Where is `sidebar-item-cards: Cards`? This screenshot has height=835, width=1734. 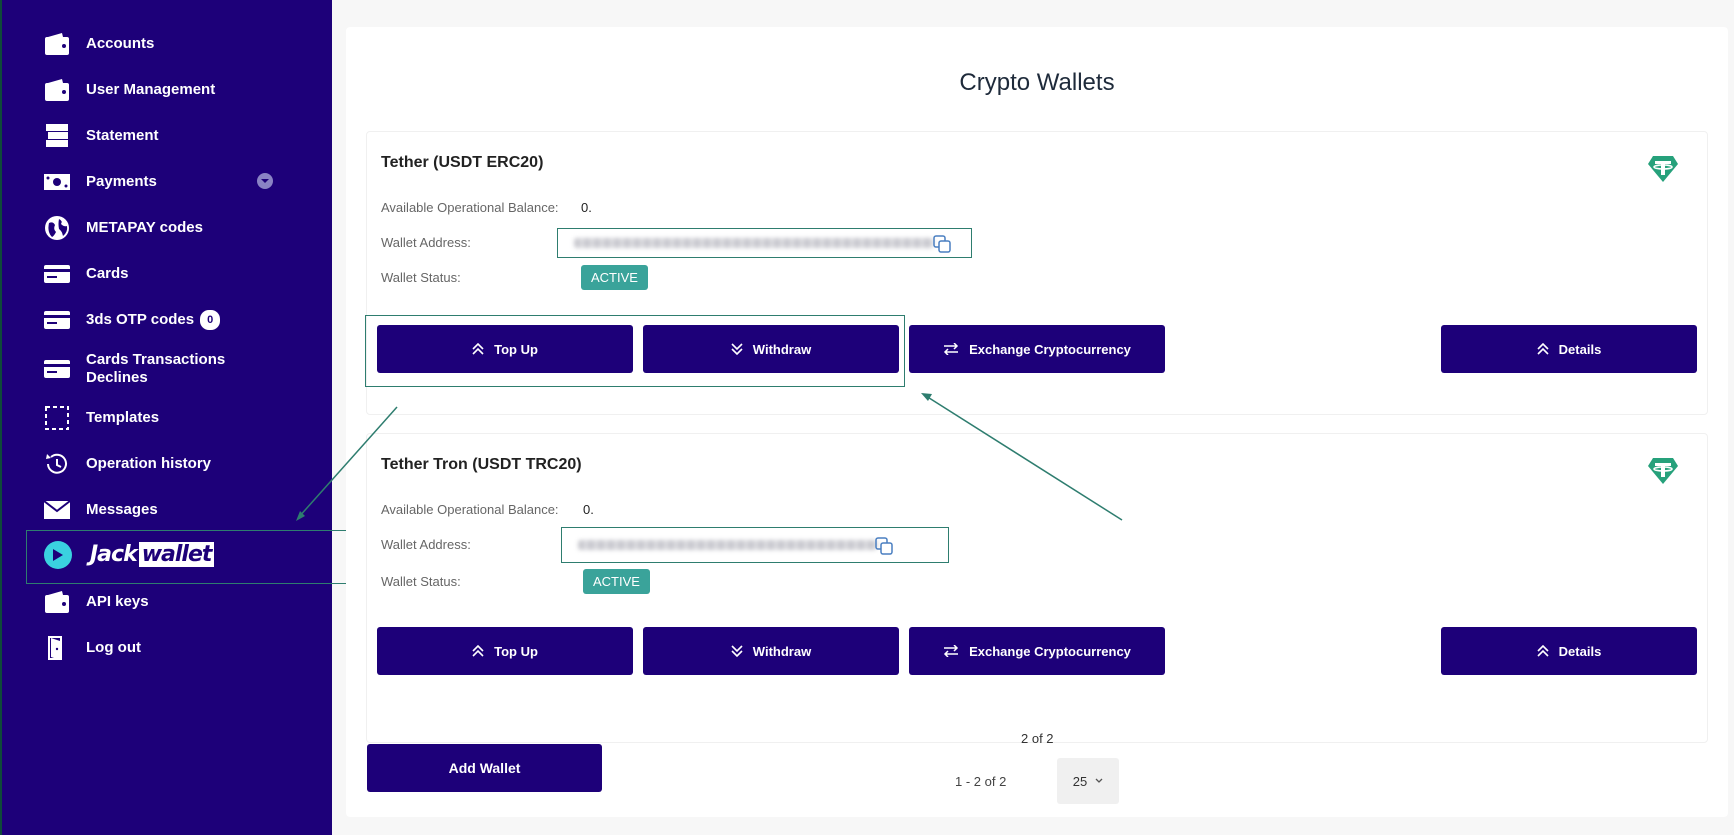
sidebar-item-cards: Cards is located at coordinates (85, 274).